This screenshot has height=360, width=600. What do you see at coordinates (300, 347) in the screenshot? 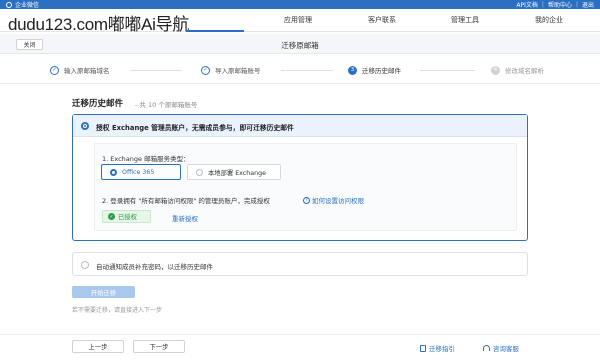
I see `footer-bar: 上一步 下一步 迁移指引 咨询客服` at bounding box center [300, 347].